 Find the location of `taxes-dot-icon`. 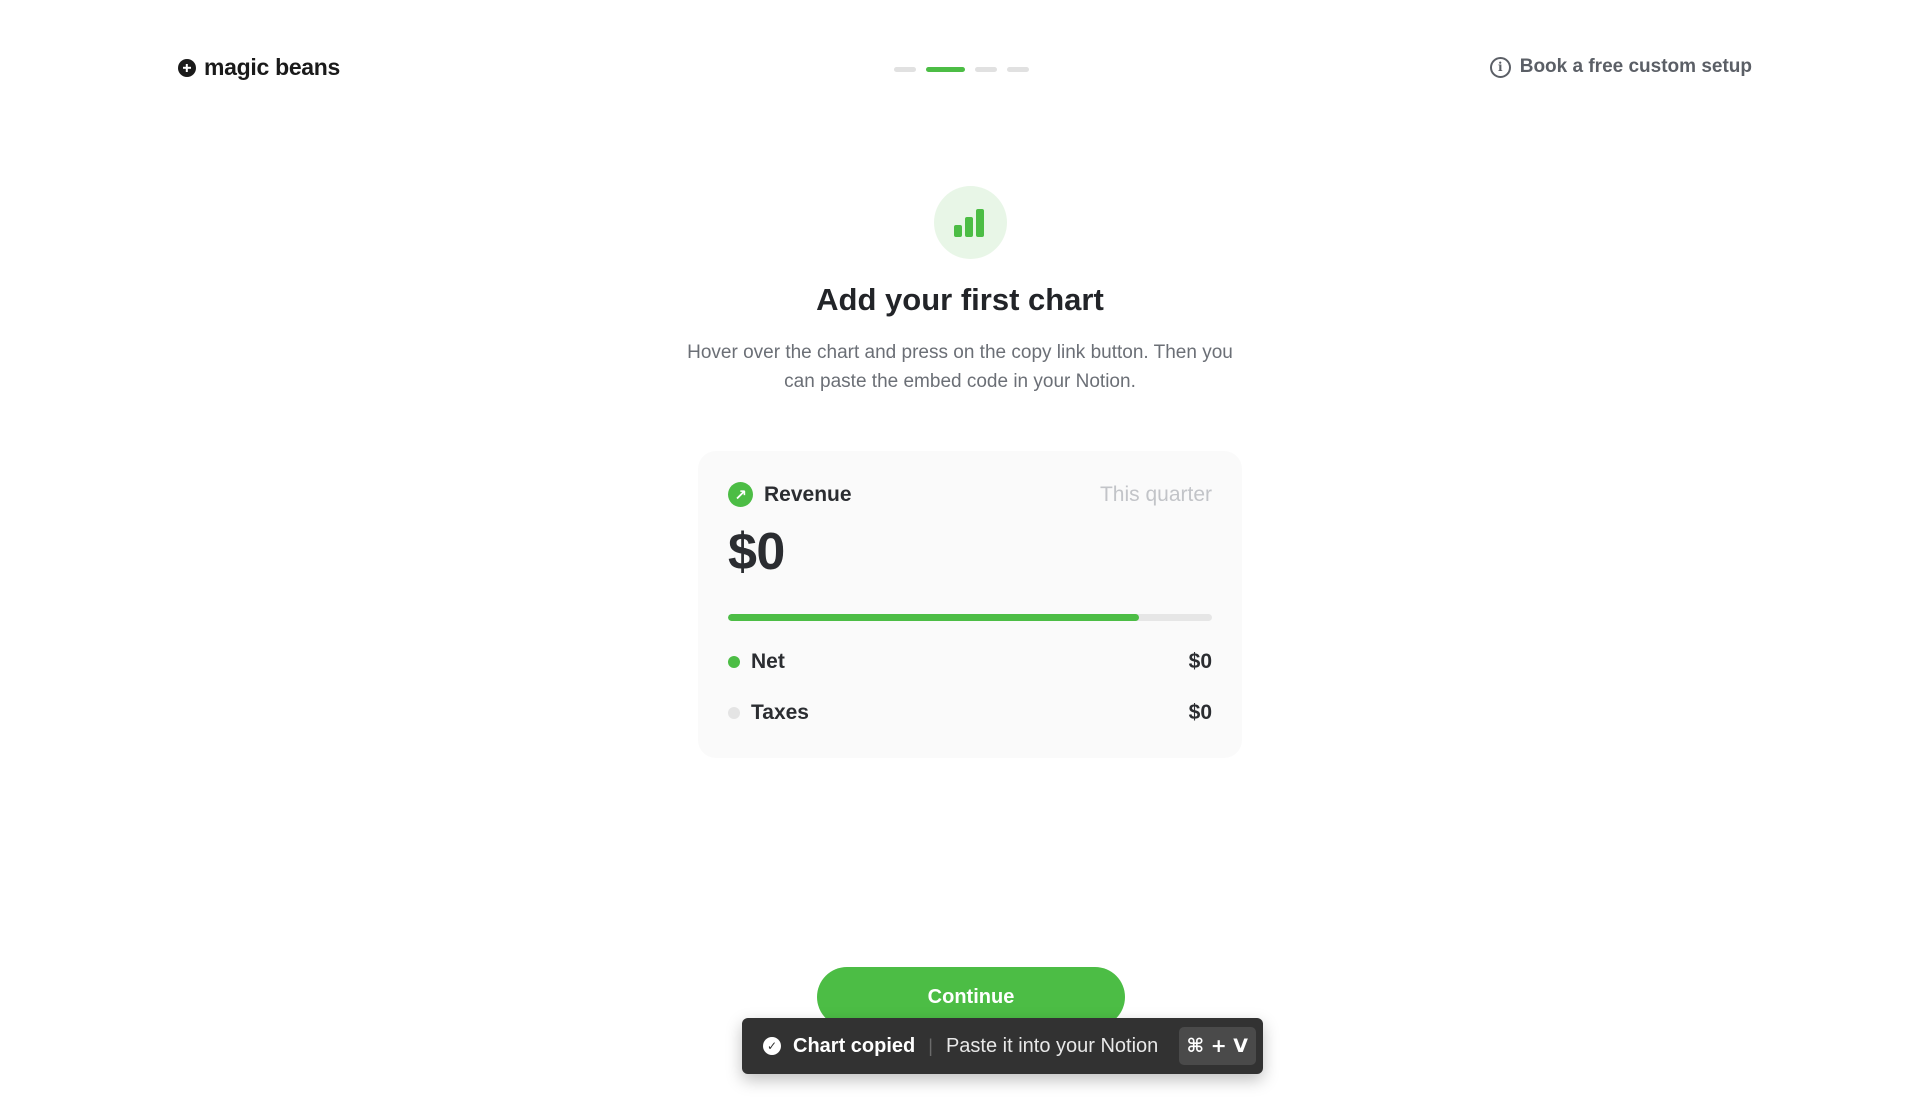

taxes-dot-icon is located at coordinates (734, 713).